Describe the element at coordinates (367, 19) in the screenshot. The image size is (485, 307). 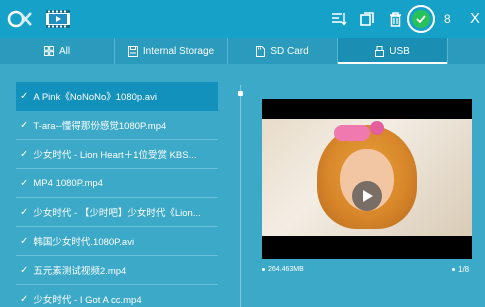
I see `copy-icon` at that location.